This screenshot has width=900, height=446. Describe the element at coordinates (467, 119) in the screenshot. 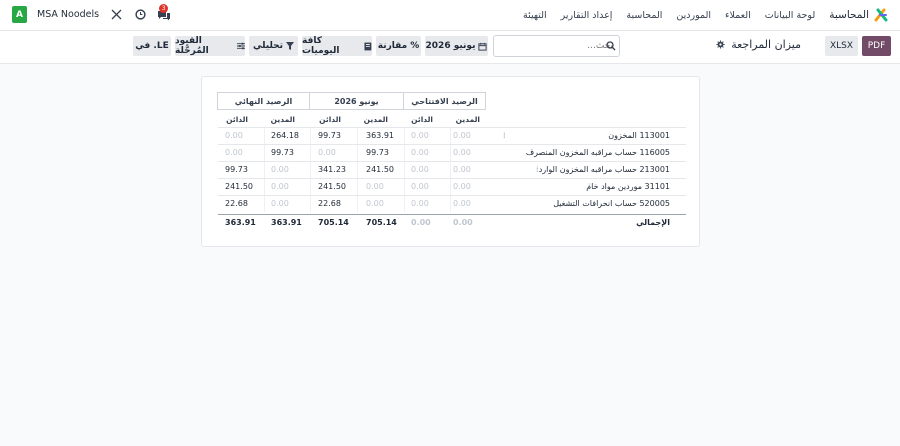

I see `subheader-opening-debit: المدين` at that location.